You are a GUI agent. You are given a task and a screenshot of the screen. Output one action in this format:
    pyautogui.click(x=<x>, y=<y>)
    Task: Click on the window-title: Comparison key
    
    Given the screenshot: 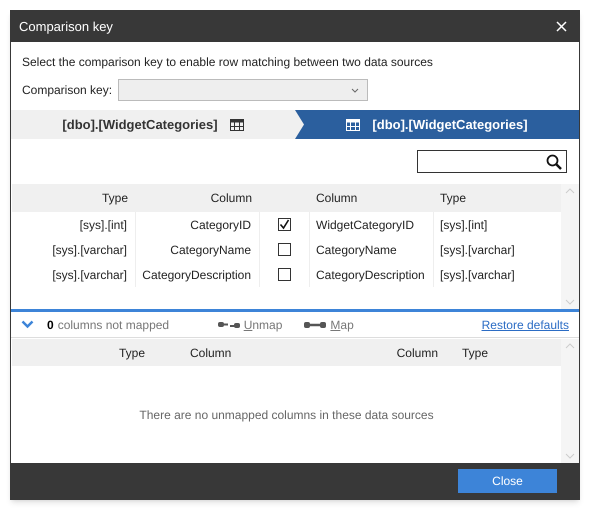 What is the action you would take?
    pyautogui.click(x=66, y=27)
    